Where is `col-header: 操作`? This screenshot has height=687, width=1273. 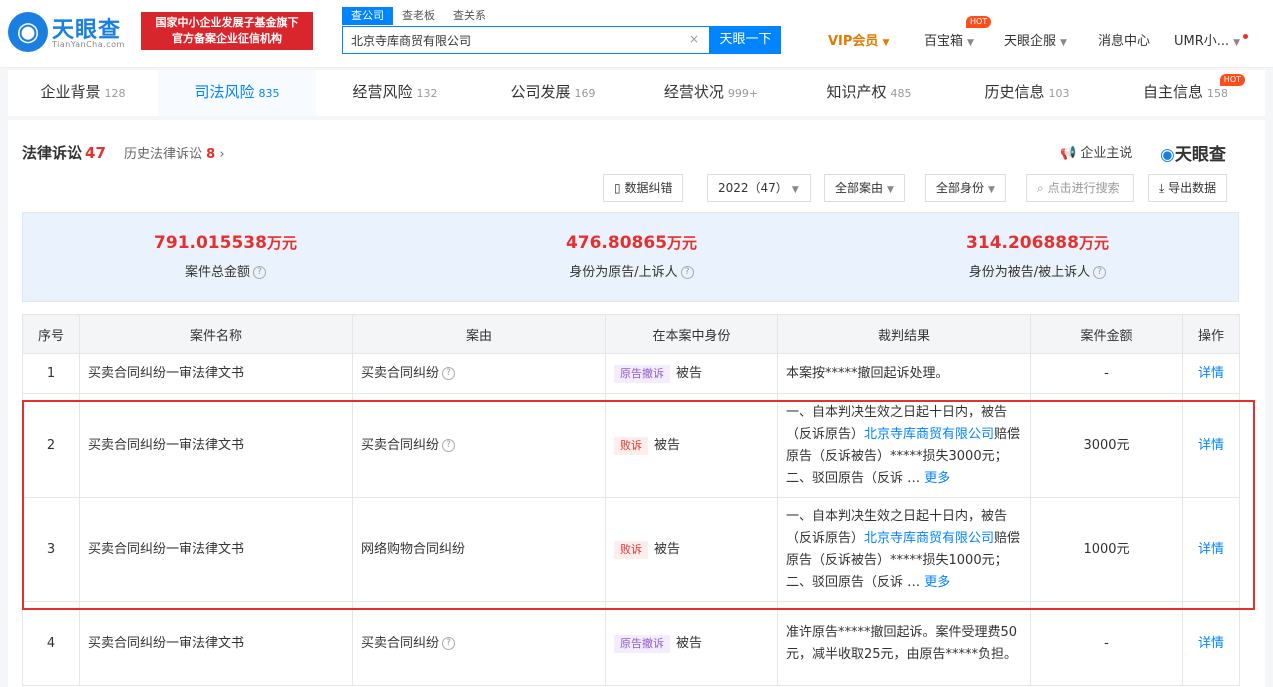 col-header: 操作 is located at coordinates (1211, 334).